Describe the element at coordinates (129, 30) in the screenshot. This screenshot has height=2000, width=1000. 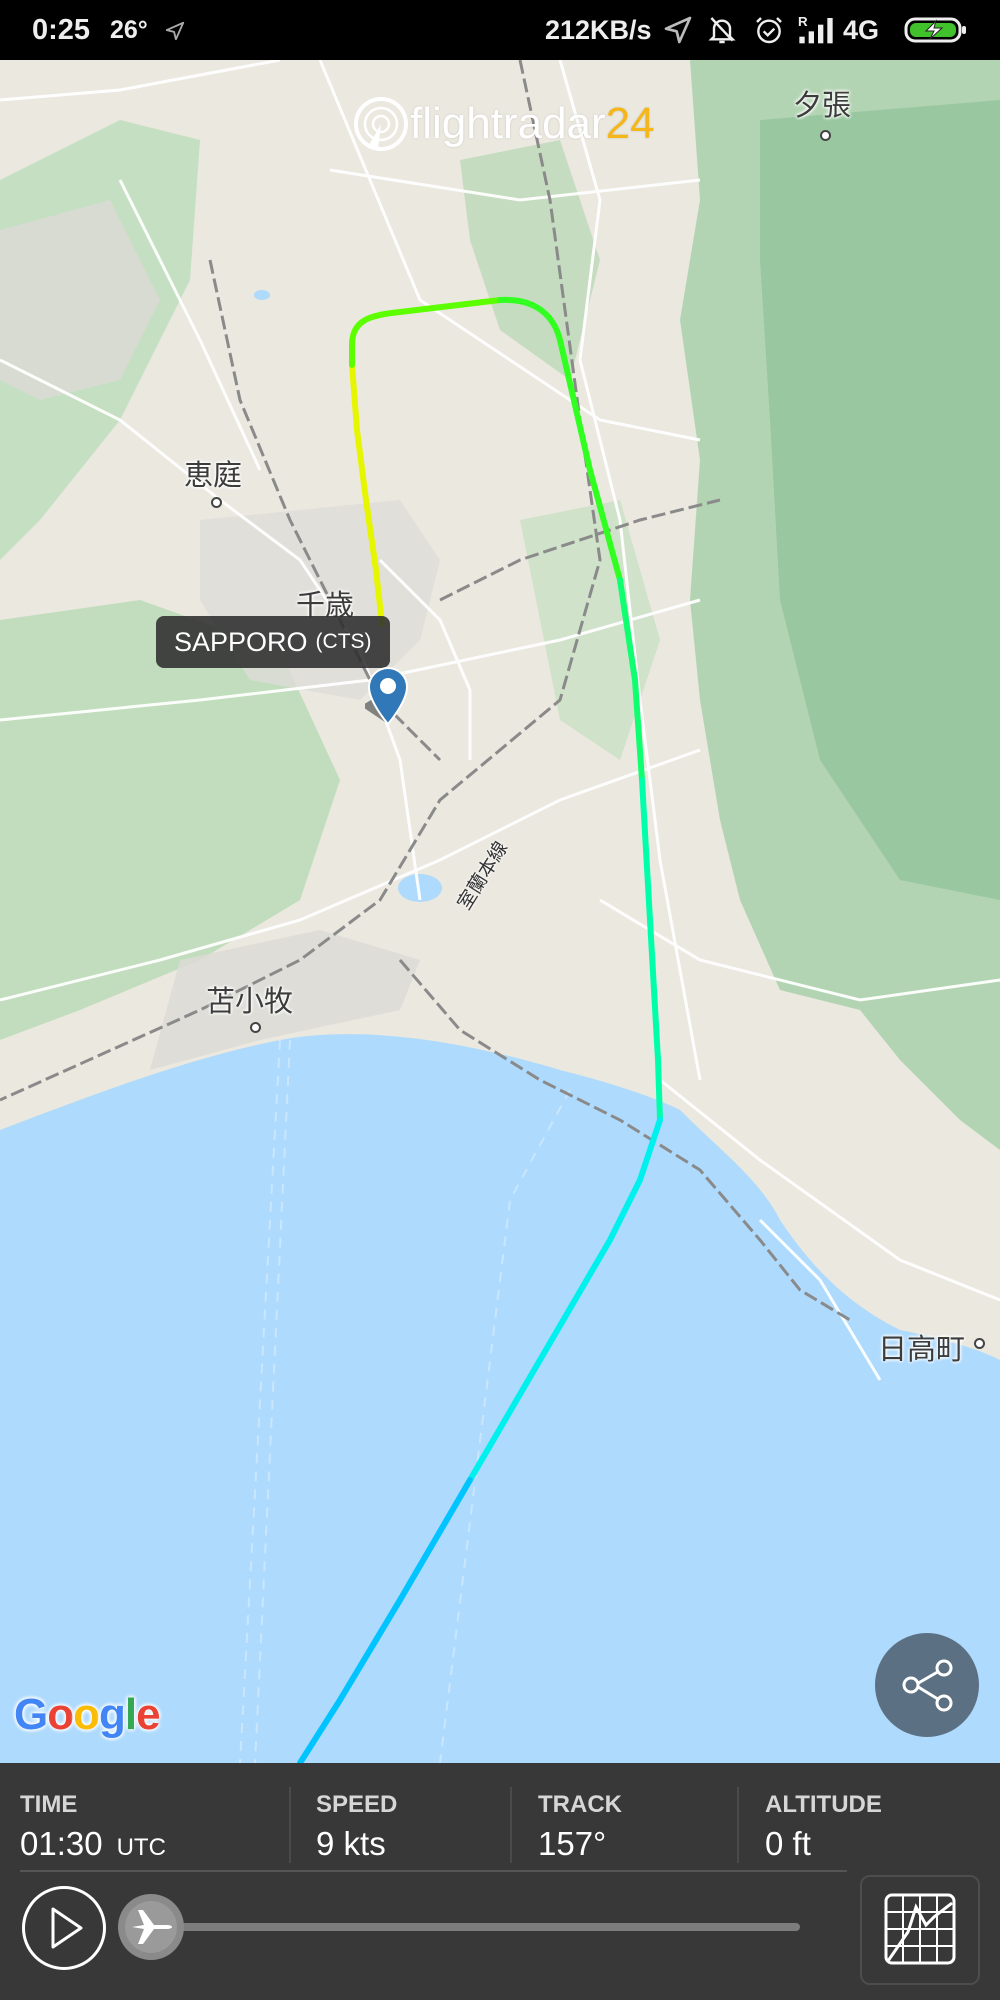
I see `status-temperature: 26°` at that location.